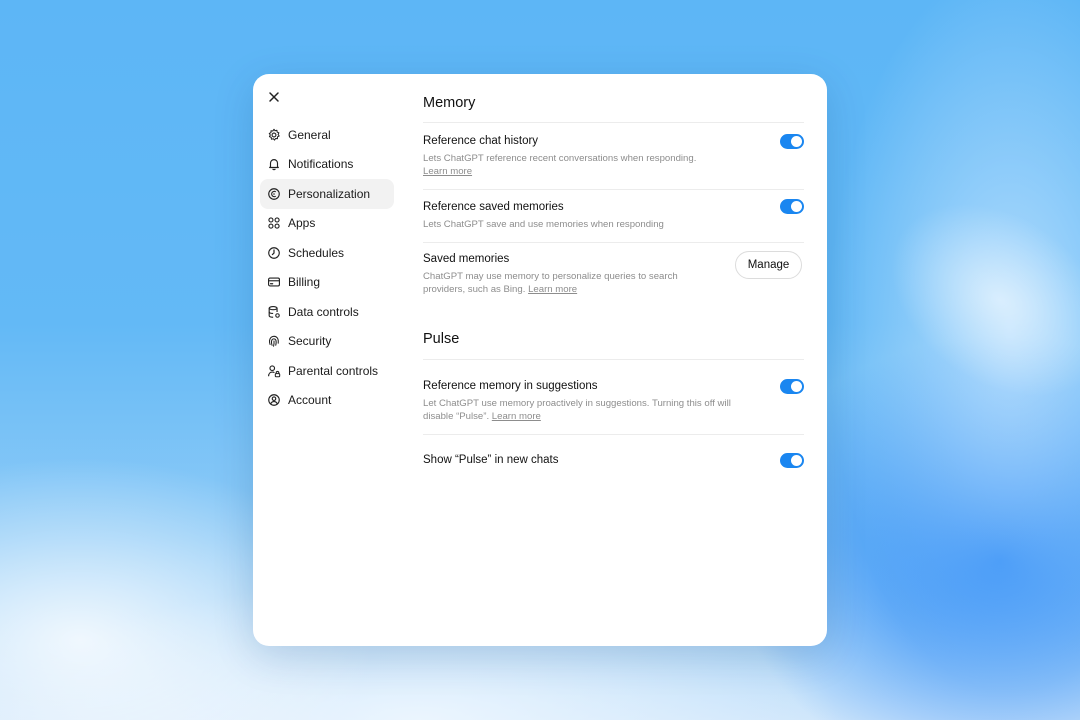 This screenshot has width=1080, height=720. Describe the element at coordinates (274, 341) in the screenshot. I see `fingerprint-icon` at that location.